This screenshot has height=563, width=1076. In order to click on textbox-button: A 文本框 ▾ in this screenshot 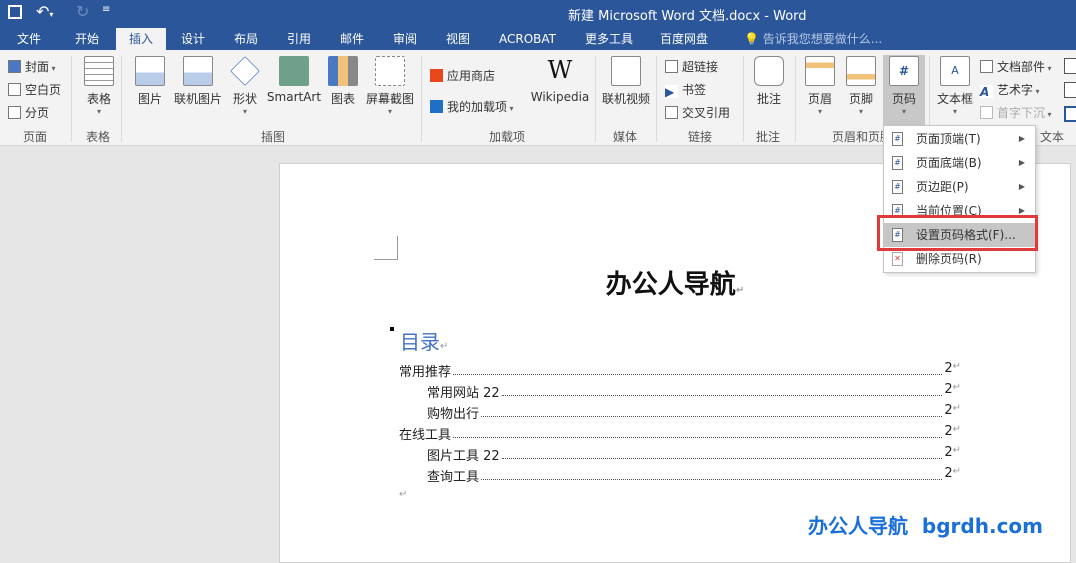, I will do `click(955, 86)`.